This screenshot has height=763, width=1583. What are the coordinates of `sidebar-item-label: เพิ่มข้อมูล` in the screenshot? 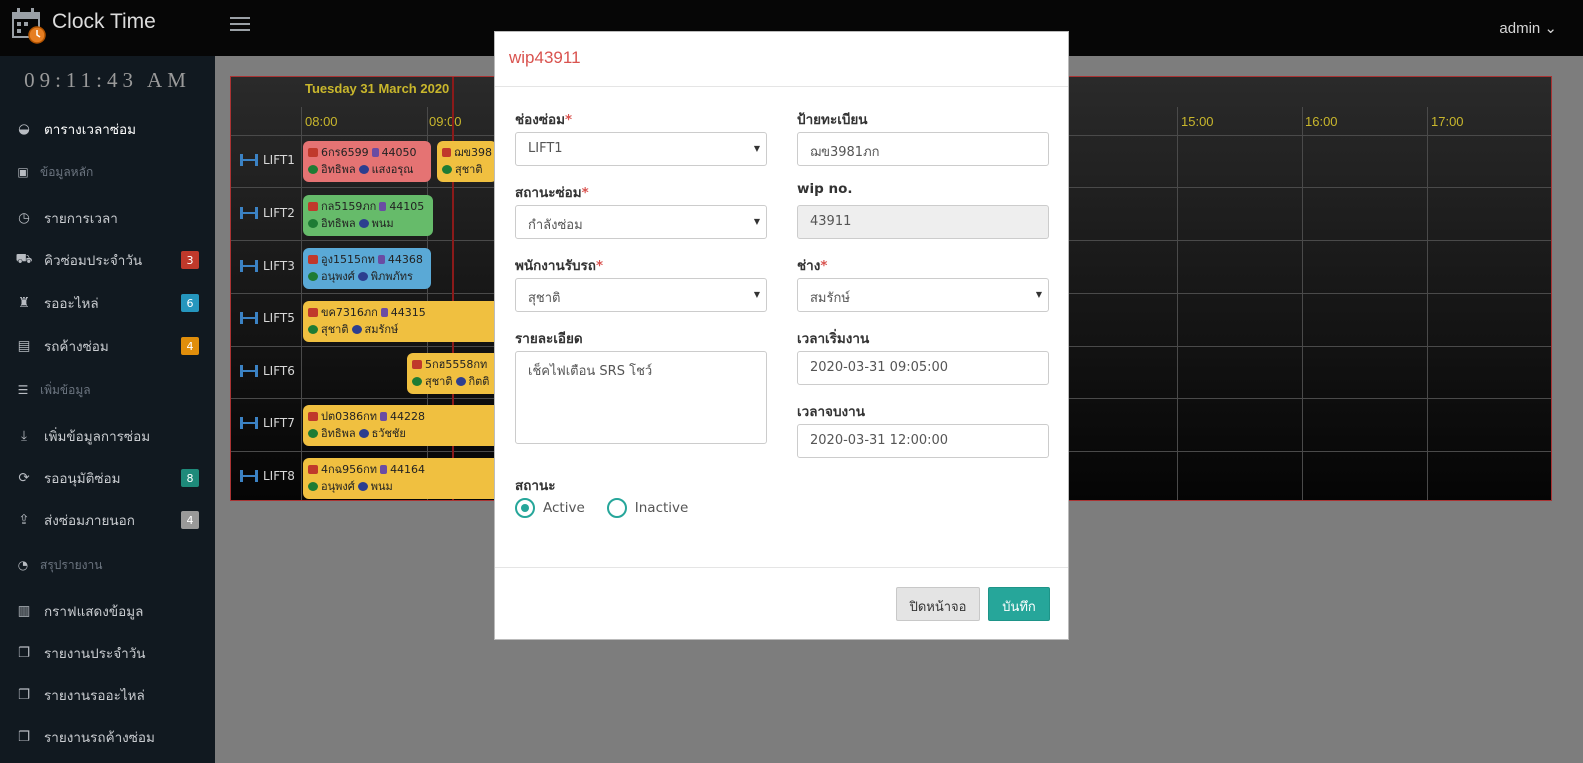 It's located at (65, 389).